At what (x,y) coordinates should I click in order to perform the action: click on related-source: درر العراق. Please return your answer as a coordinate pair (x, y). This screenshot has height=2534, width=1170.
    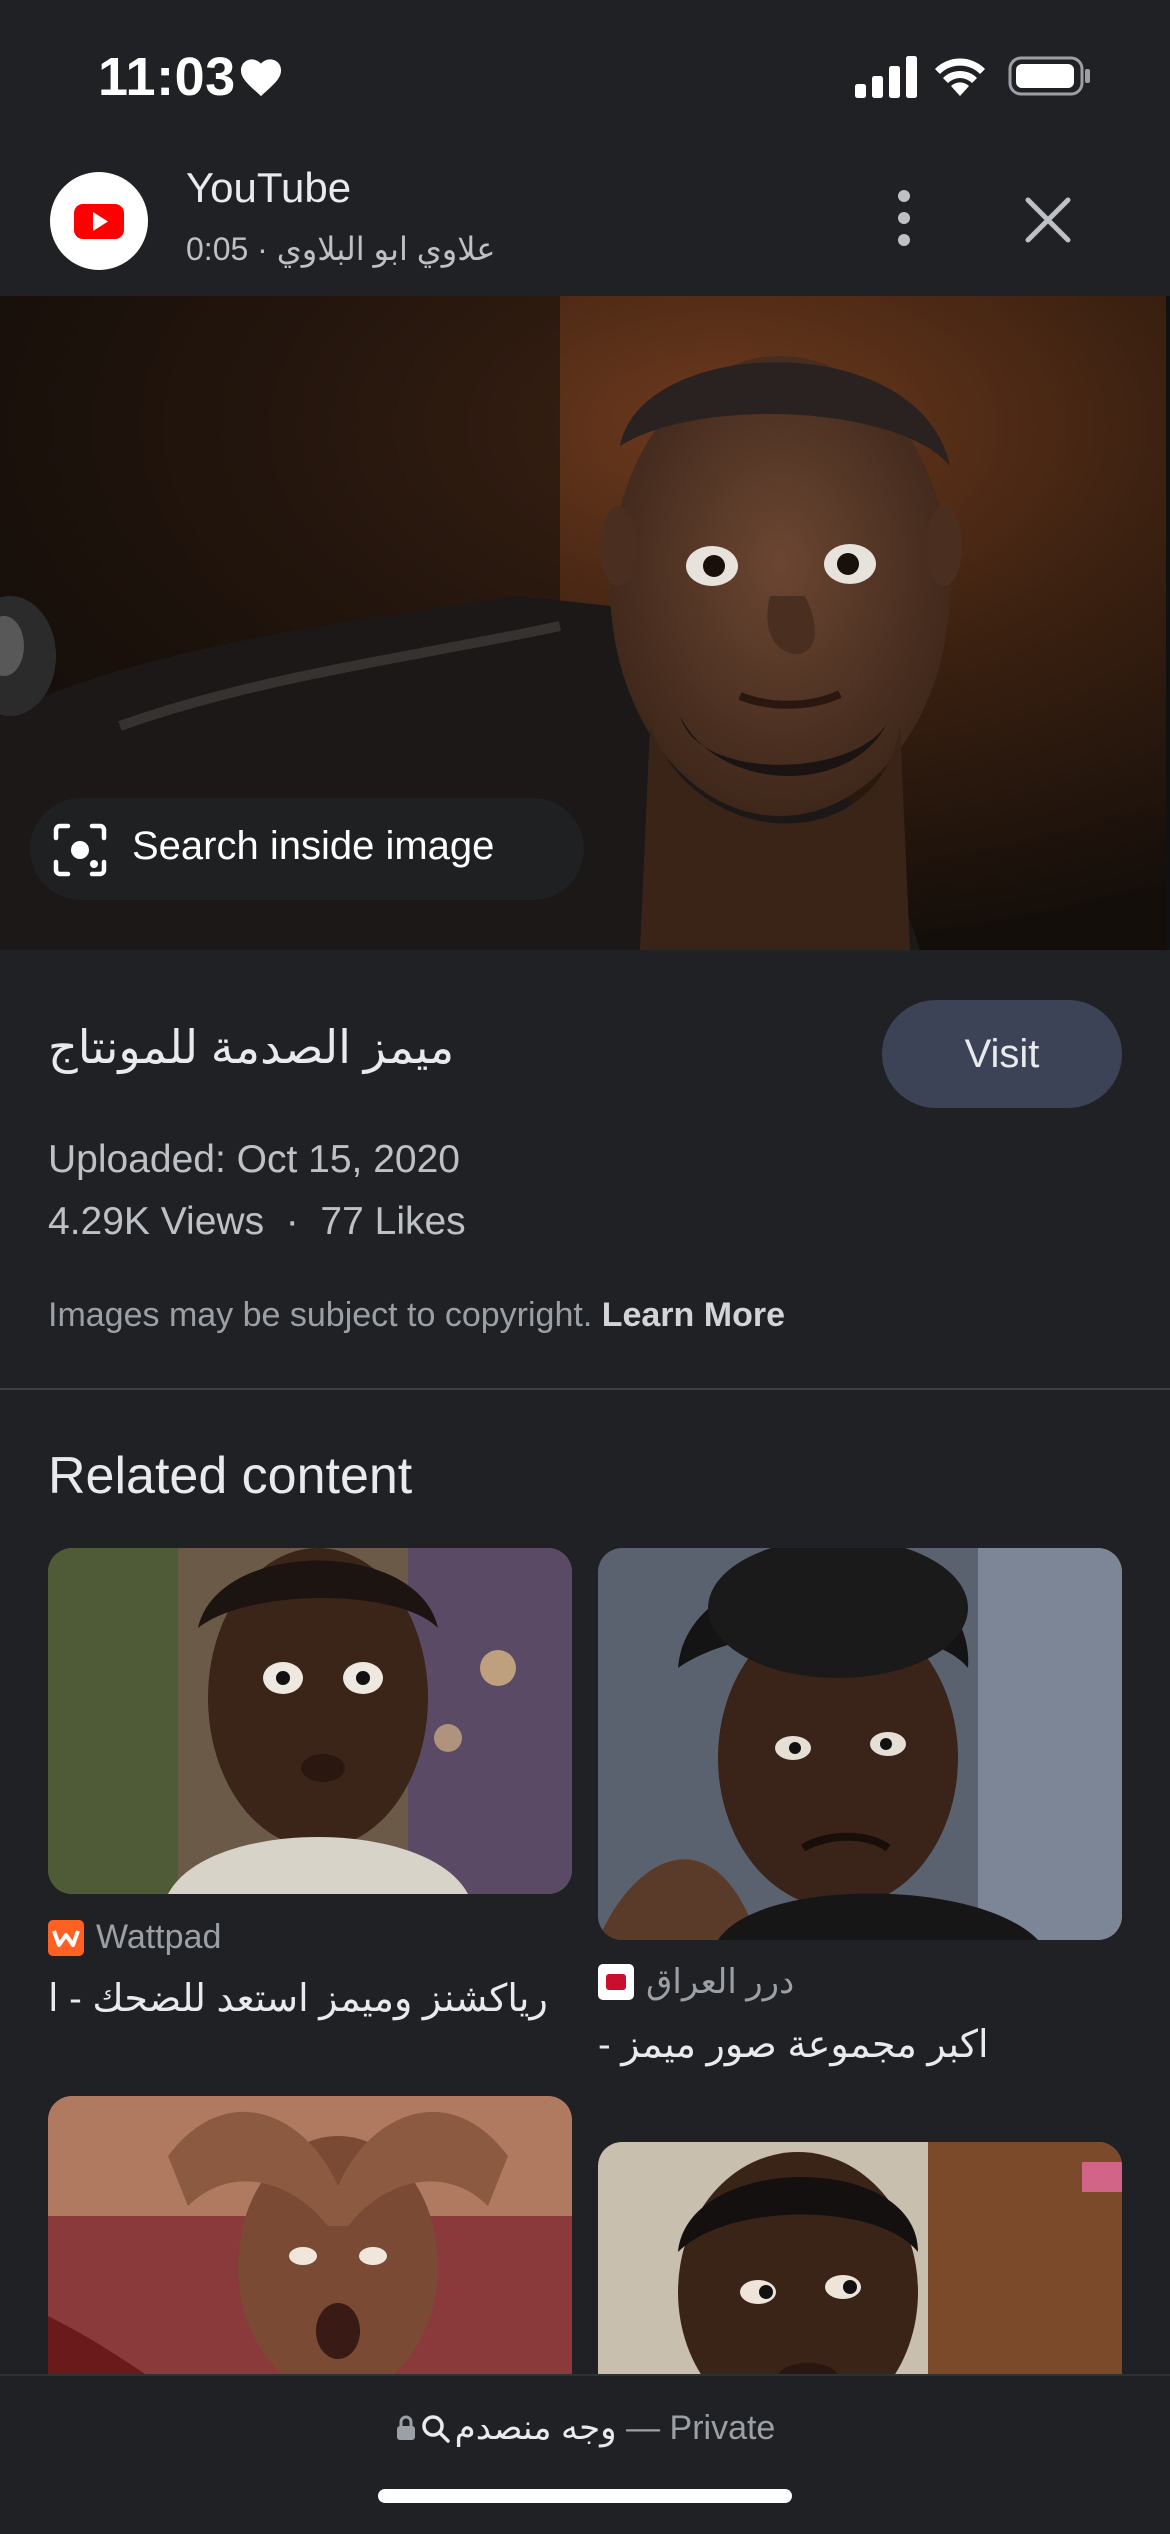
    Looking at the image, I should click on (696, 1982).